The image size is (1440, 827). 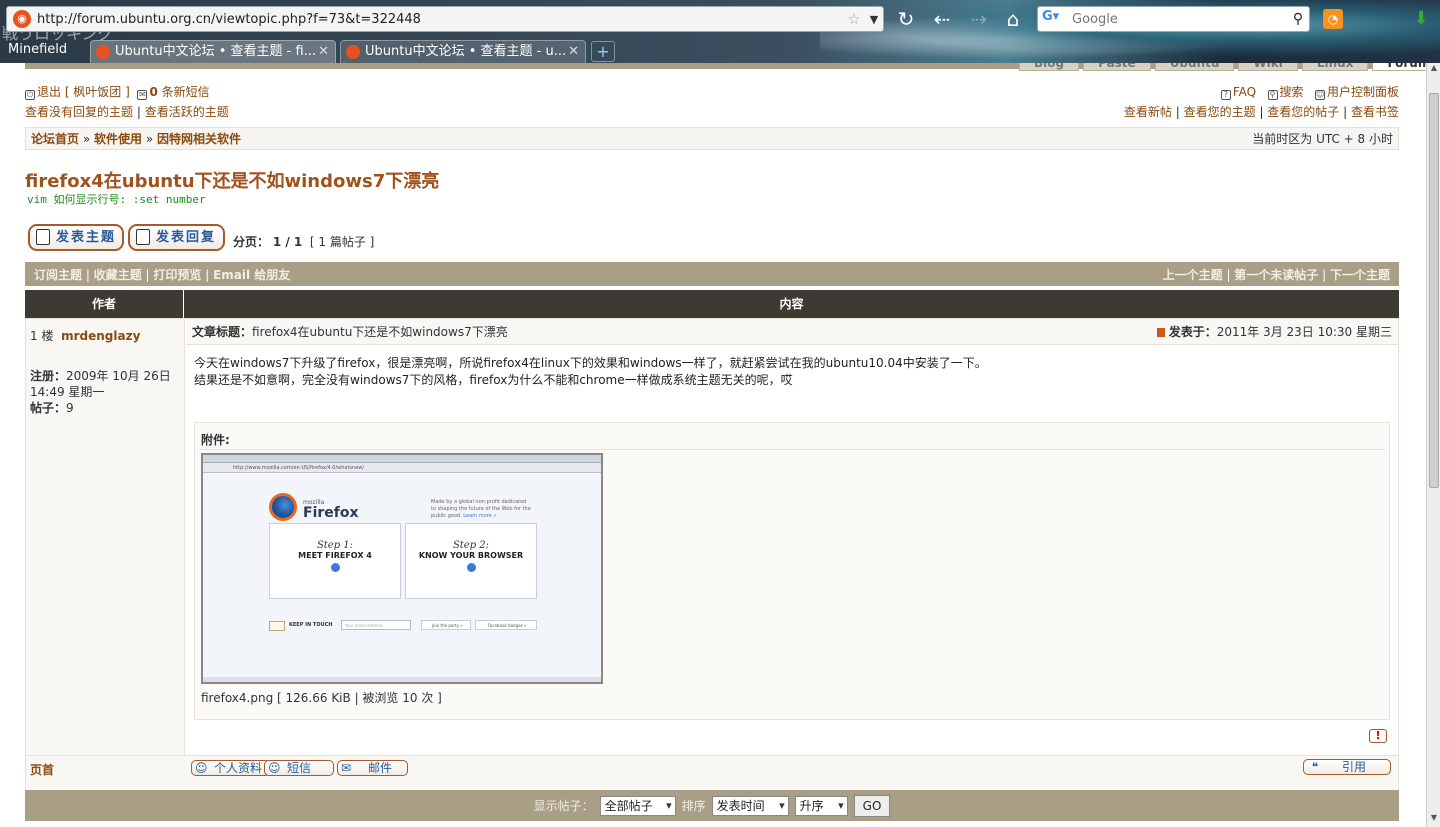 What do you see at coordinates (1292, 92) in the screenshot?
I see `search-link: 搜索` at bounding box center [1292, 92].